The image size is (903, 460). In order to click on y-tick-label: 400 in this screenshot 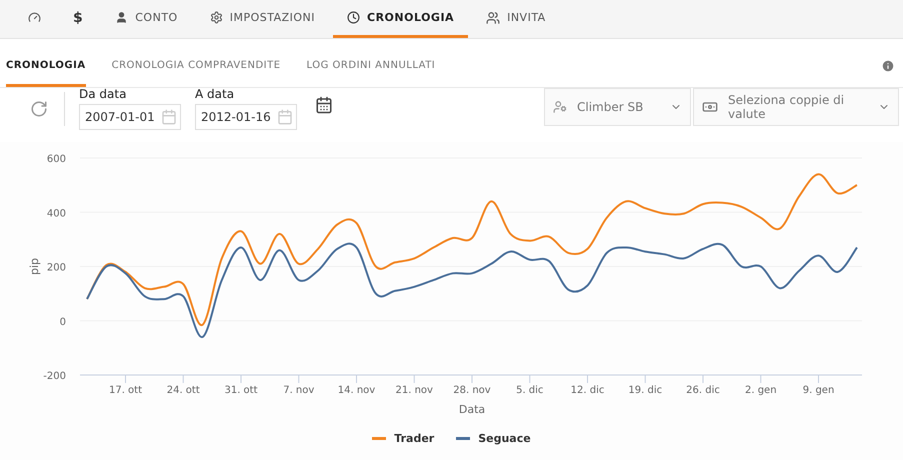, I will do `click(56, 214)`.